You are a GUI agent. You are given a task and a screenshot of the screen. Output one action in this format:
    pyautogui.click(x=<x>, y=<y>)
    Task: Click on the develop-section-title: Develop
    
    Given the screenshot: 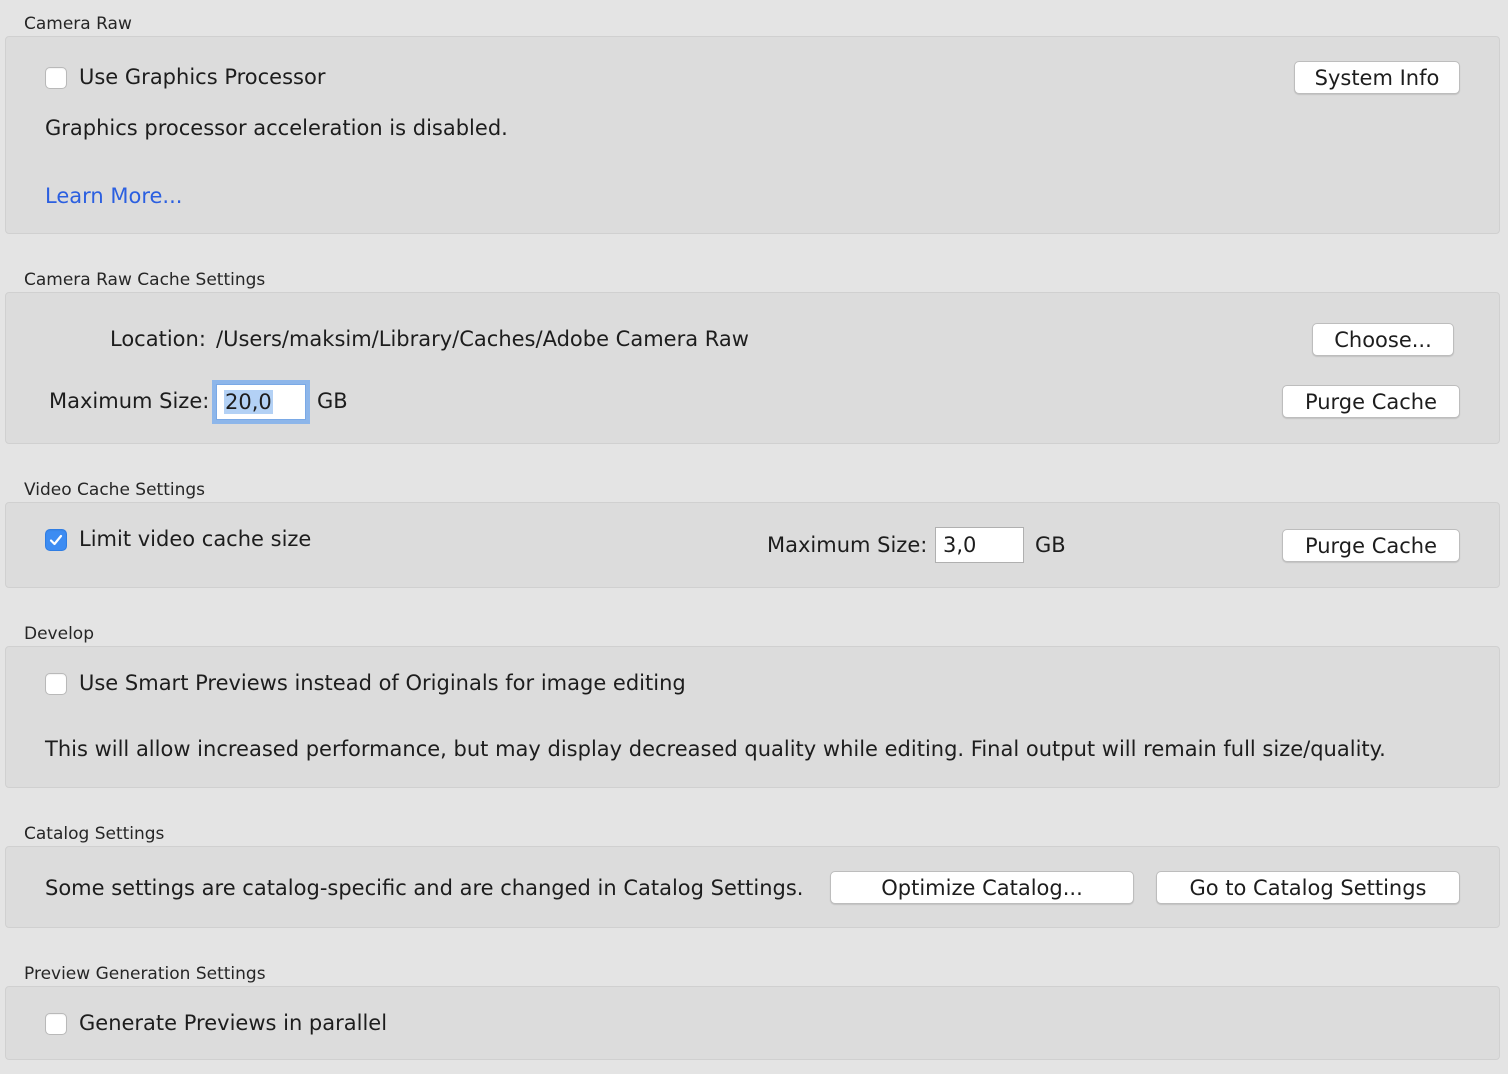 What is the action you would take?
    pyautogui.click(x=59, y=634)
    